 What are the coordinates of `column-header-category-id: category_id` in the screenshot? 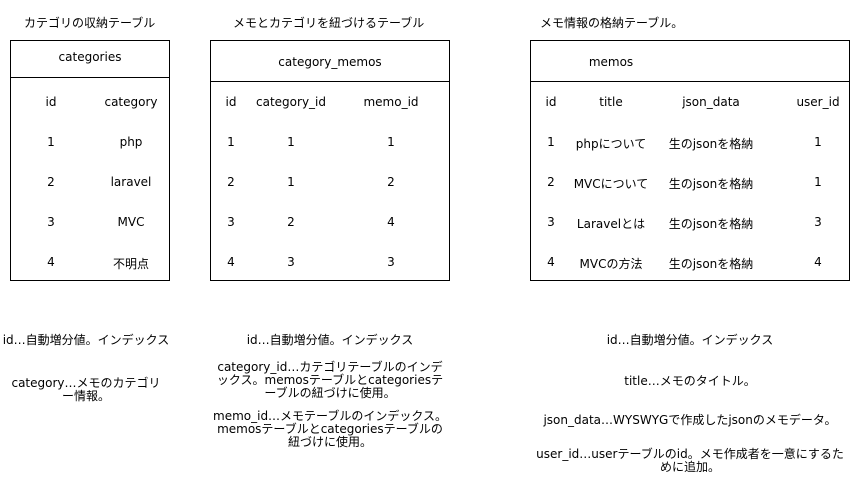 It's located at (291, 102).